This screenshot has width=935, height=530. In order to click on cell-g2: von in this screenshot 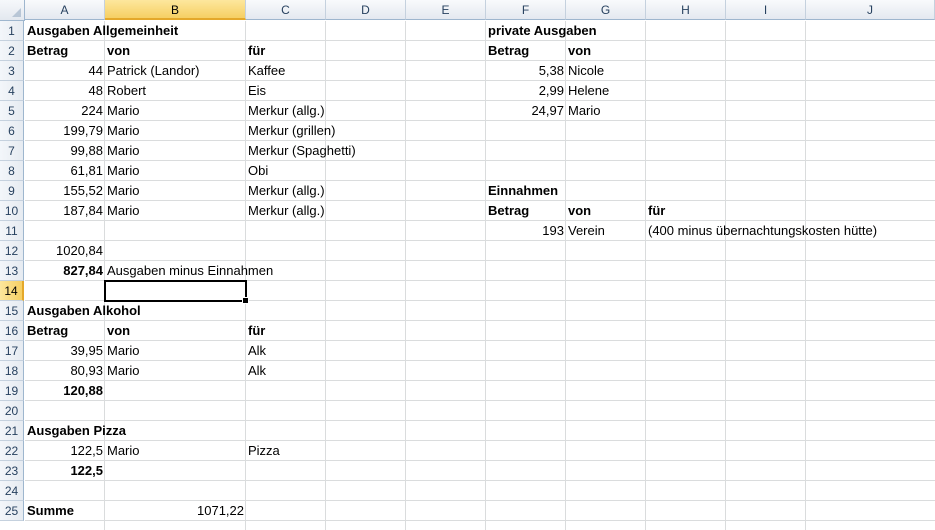, I will do `click(579, 51)`.